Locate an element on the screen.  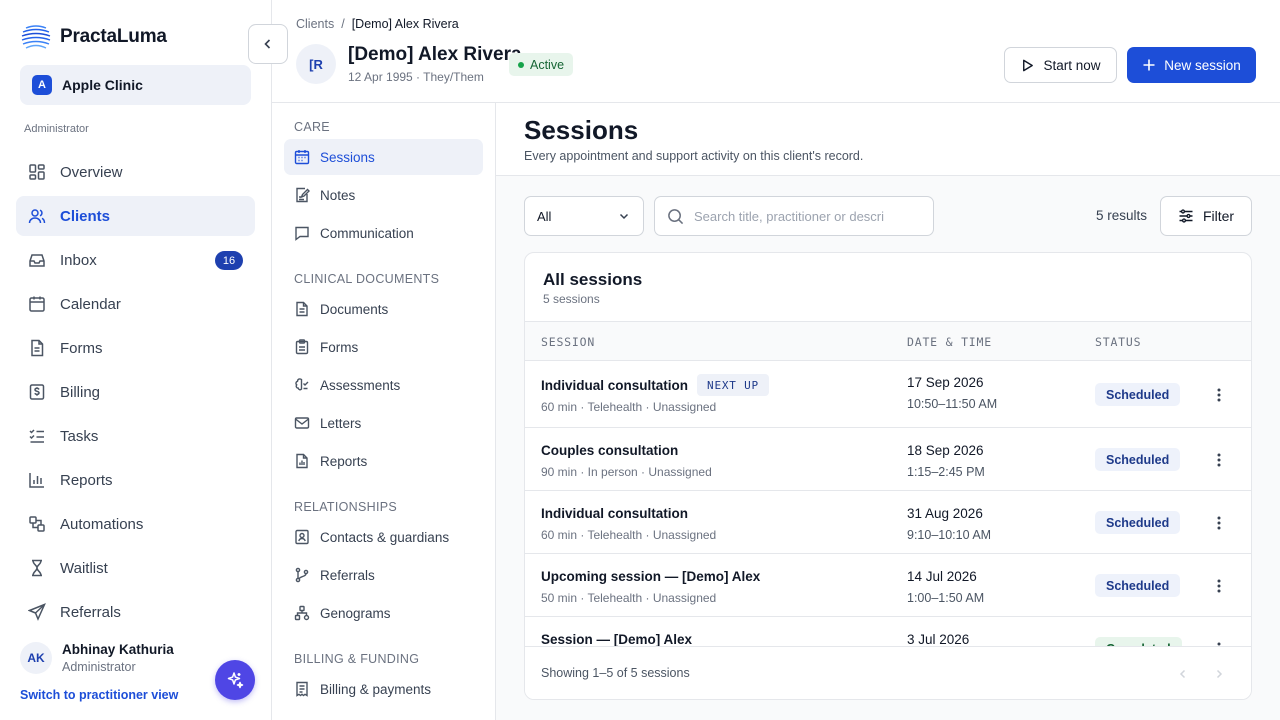
nav-label: Referrals is located at coordinates (90, 612).